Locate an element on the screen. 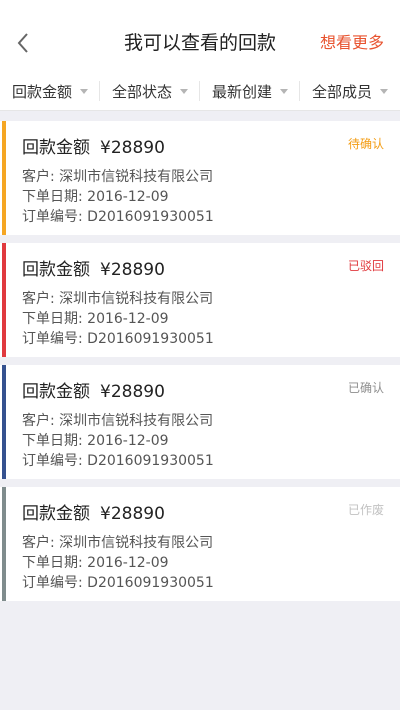 The height and width of the screenshot is (710, 400). filter-status: 全部状态 is located at coordinates (150, 91).